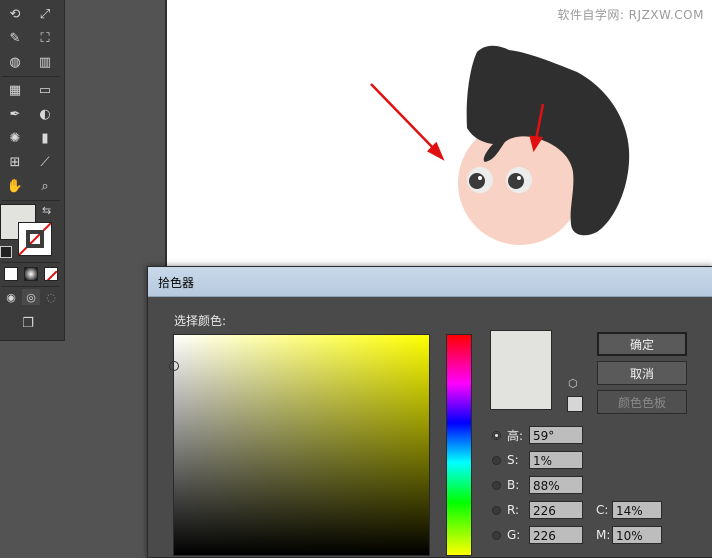 This screenshot has height=558, width=712. What do you see at coordinates (556, 485) in the screenshot?
I see `brightness-field: 88%` at bounding box center [556, 485].